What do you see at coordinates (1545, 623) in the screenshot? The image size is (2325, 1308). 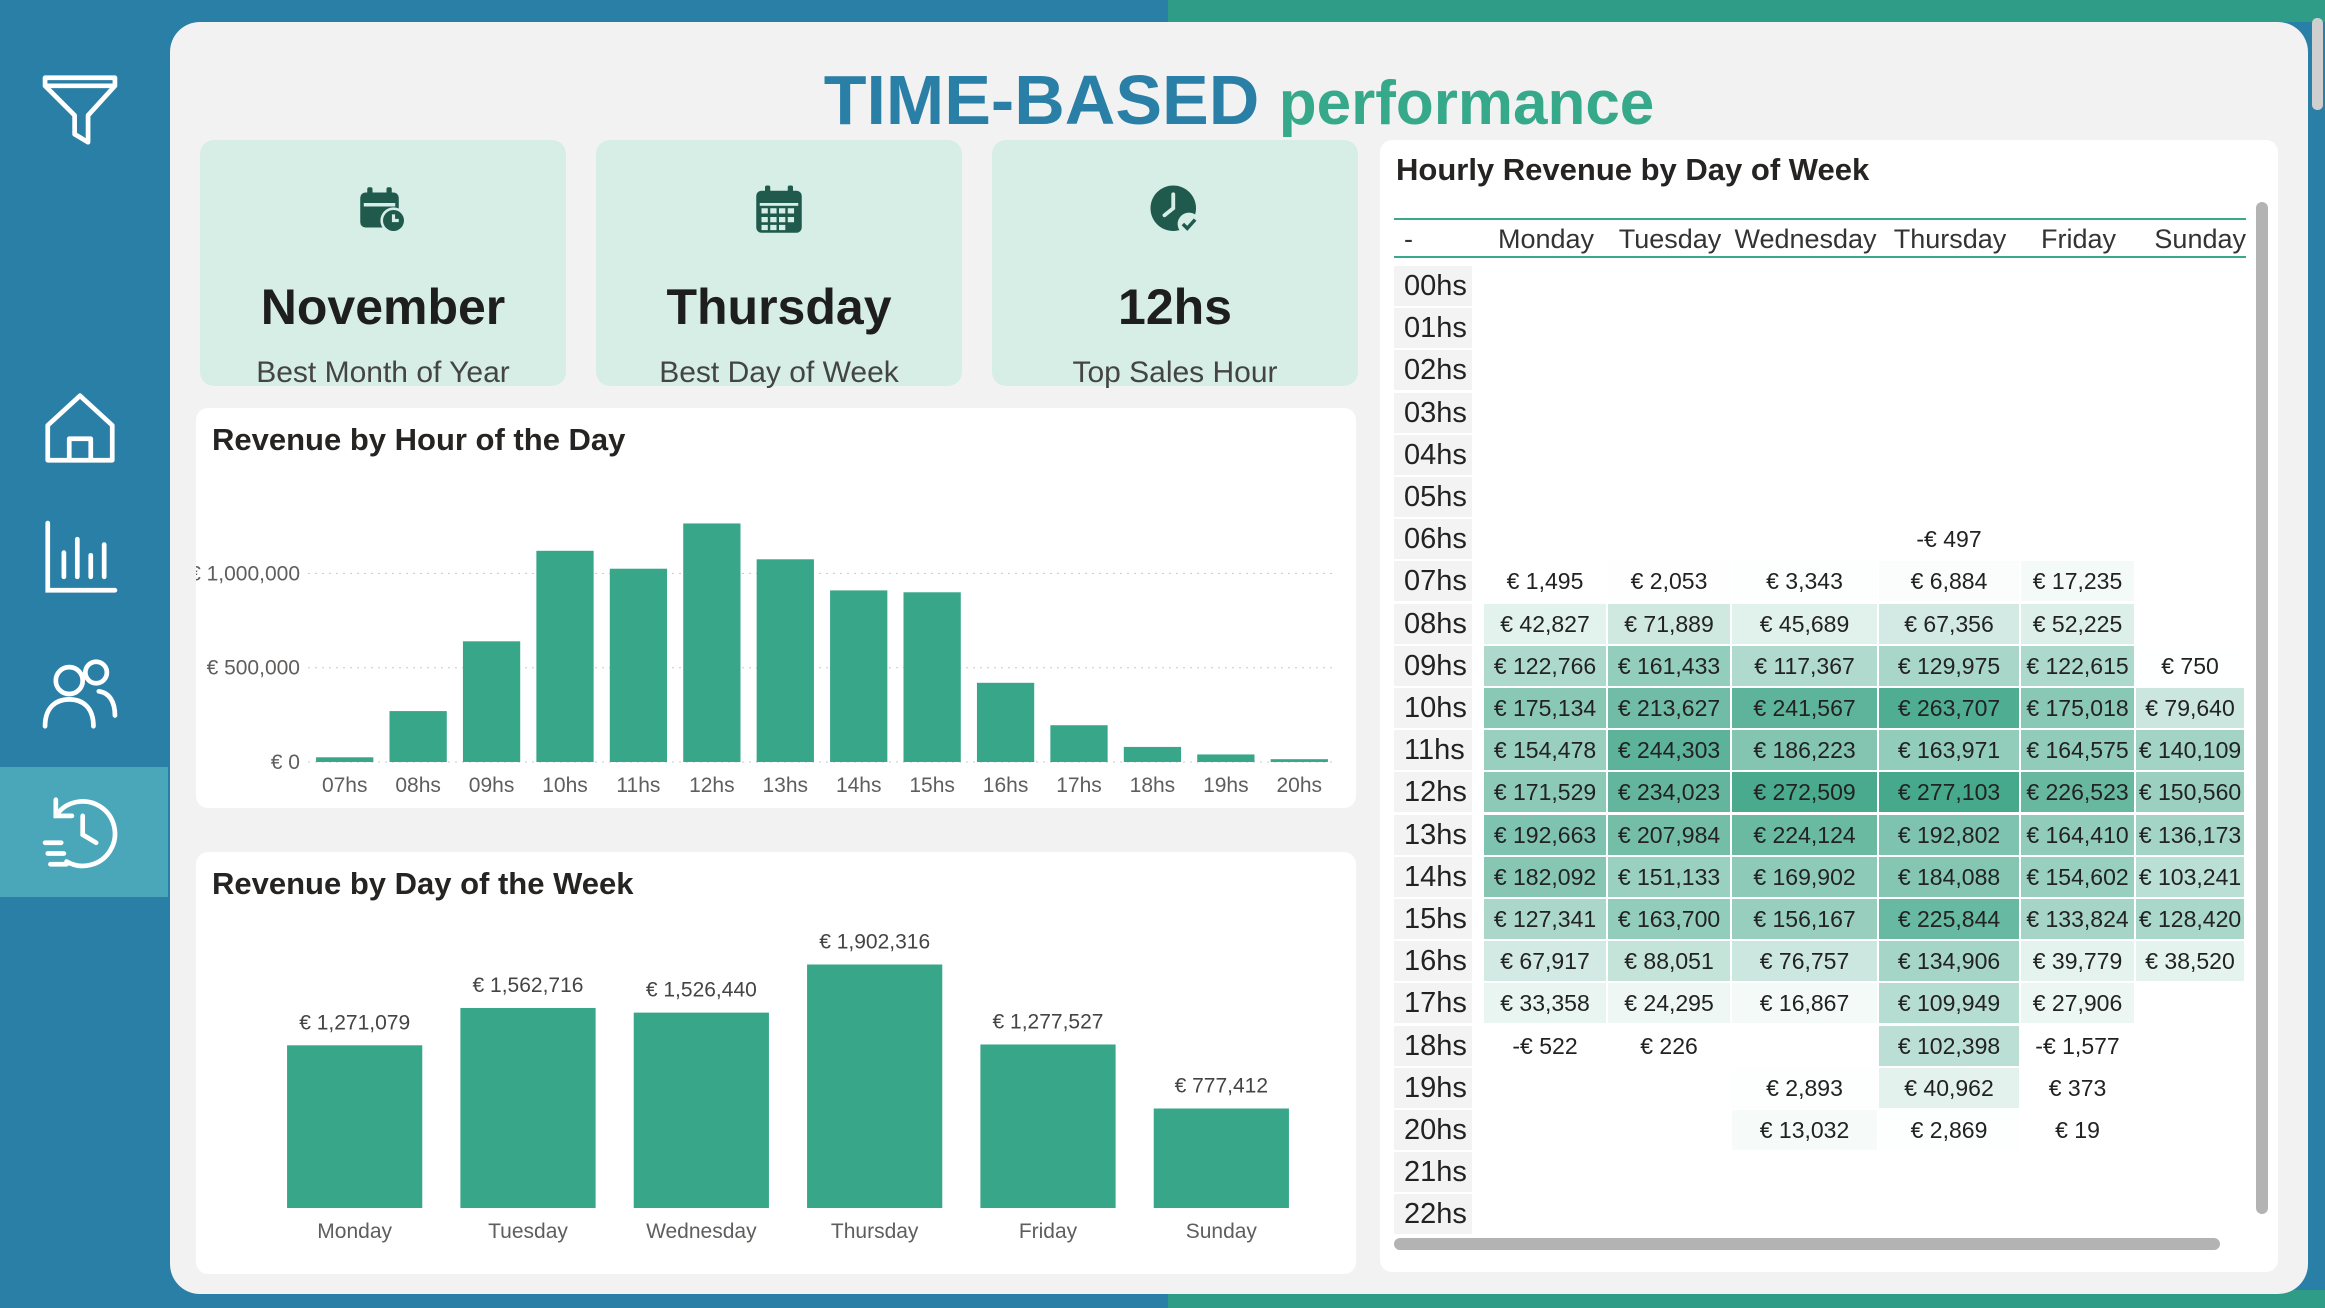 I see `matrix-cell: € 42,827` at bounding box center [1545, 623].